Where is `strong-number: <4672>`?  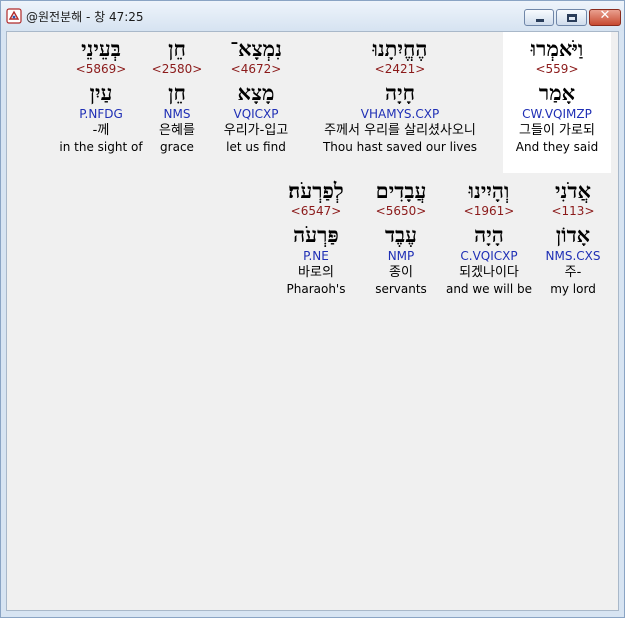 strong-number: <4672> is located at coordinates (256, 69).